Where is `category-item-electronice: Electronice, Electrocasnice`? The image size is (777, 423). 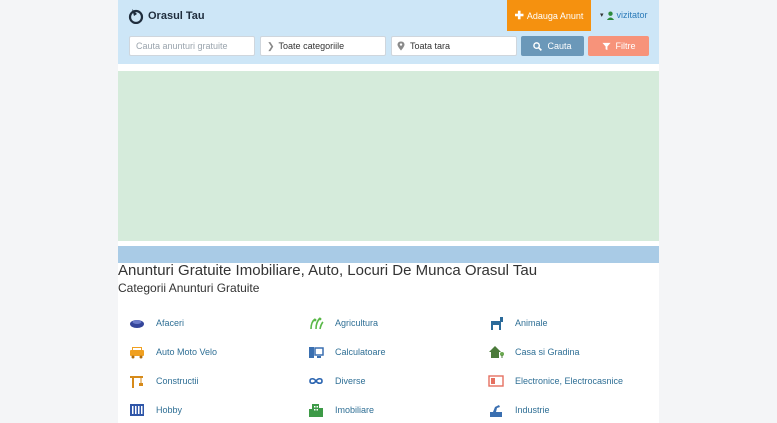
category-item-electronice: Electronice, Electrocasnice is located at coordinates (555, 381).